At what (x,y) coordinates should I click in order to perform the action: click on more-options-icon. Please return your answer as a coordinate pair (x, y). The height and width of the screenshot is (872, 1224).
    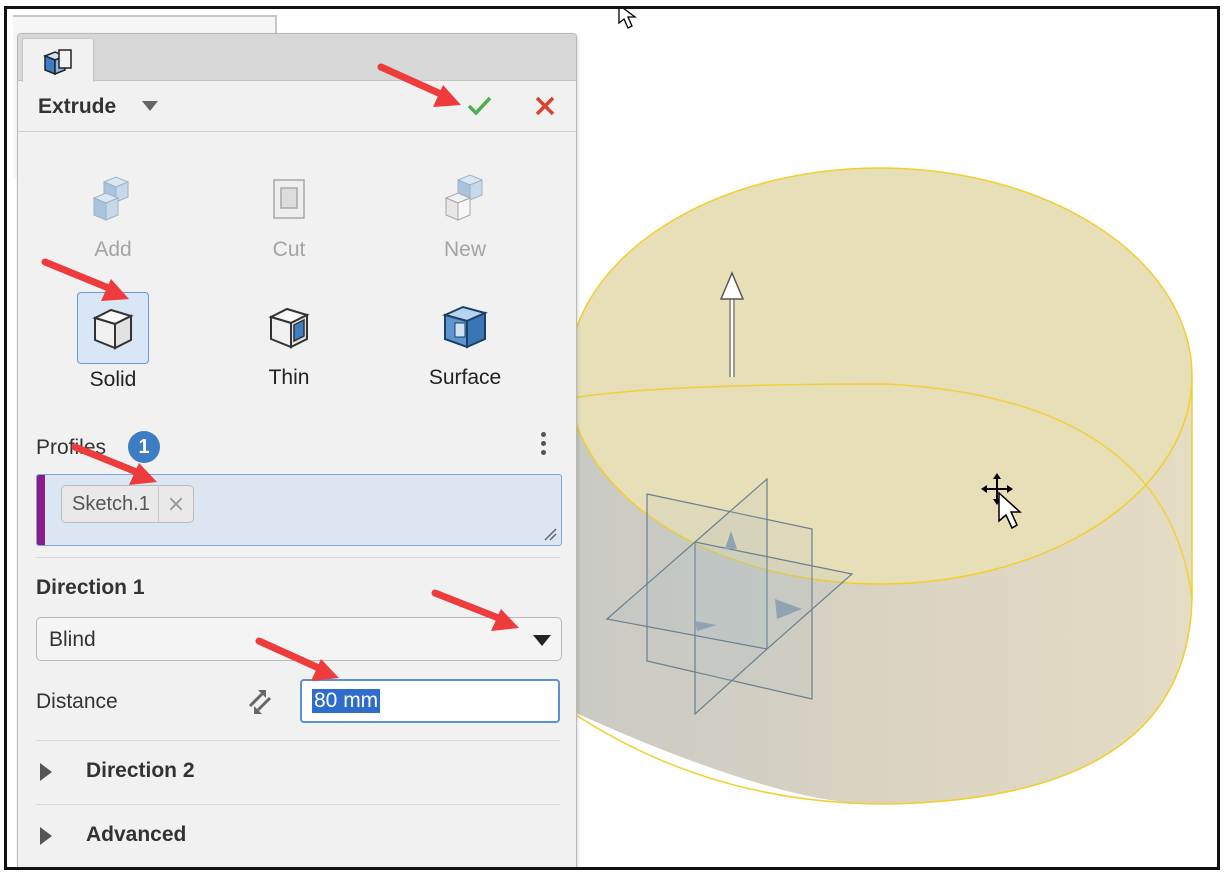
    Looking at the image, I should click on (543, 446).